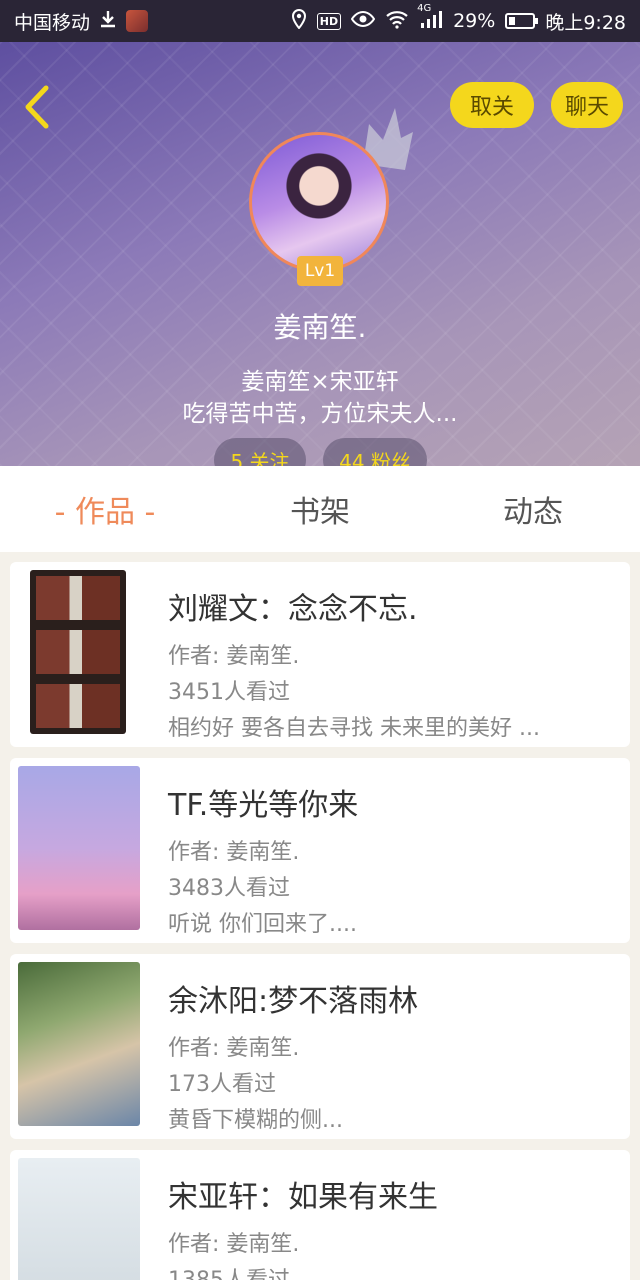 The height and width of the screenshot is (1280, 640). Describe the element at coordinates (492, 105) in the screenshot. I see `unfollow-button: 取关` at that location.